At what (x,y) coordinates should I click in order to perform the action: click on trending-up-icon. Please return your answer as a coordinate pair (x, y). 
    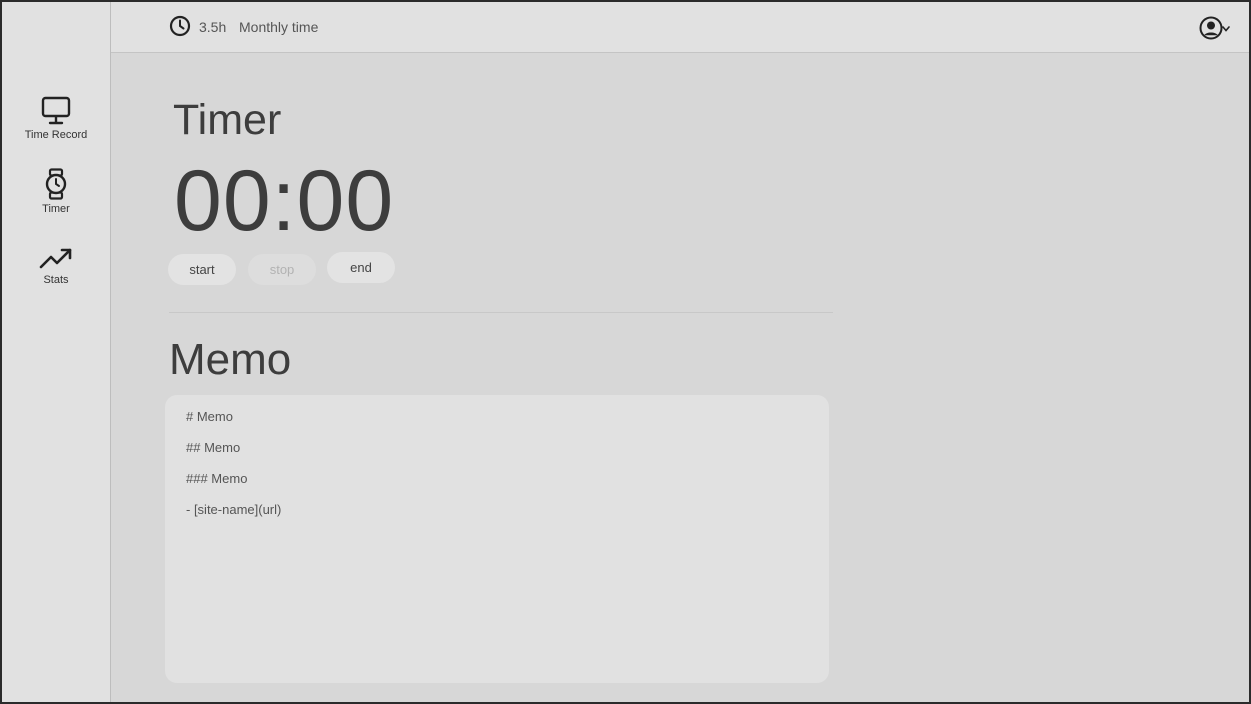
    Looking at the image, I should click on (55, 258).